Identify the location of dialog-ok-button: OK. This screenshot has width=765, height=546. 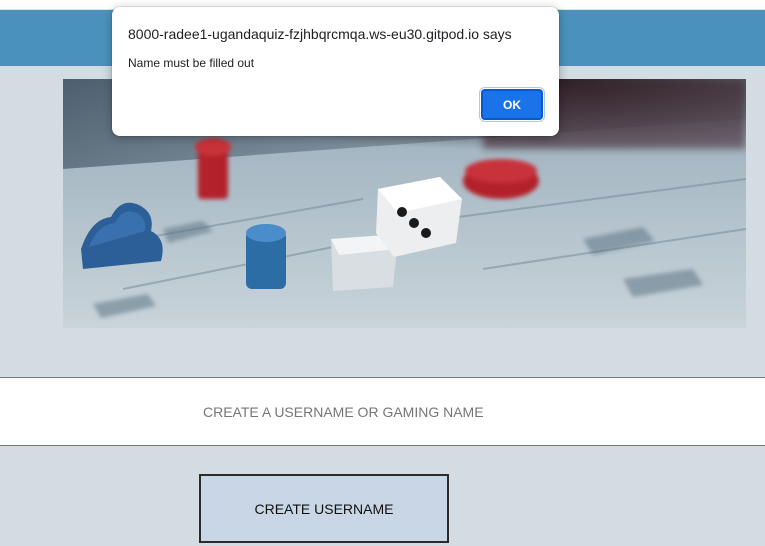
(512, 104).